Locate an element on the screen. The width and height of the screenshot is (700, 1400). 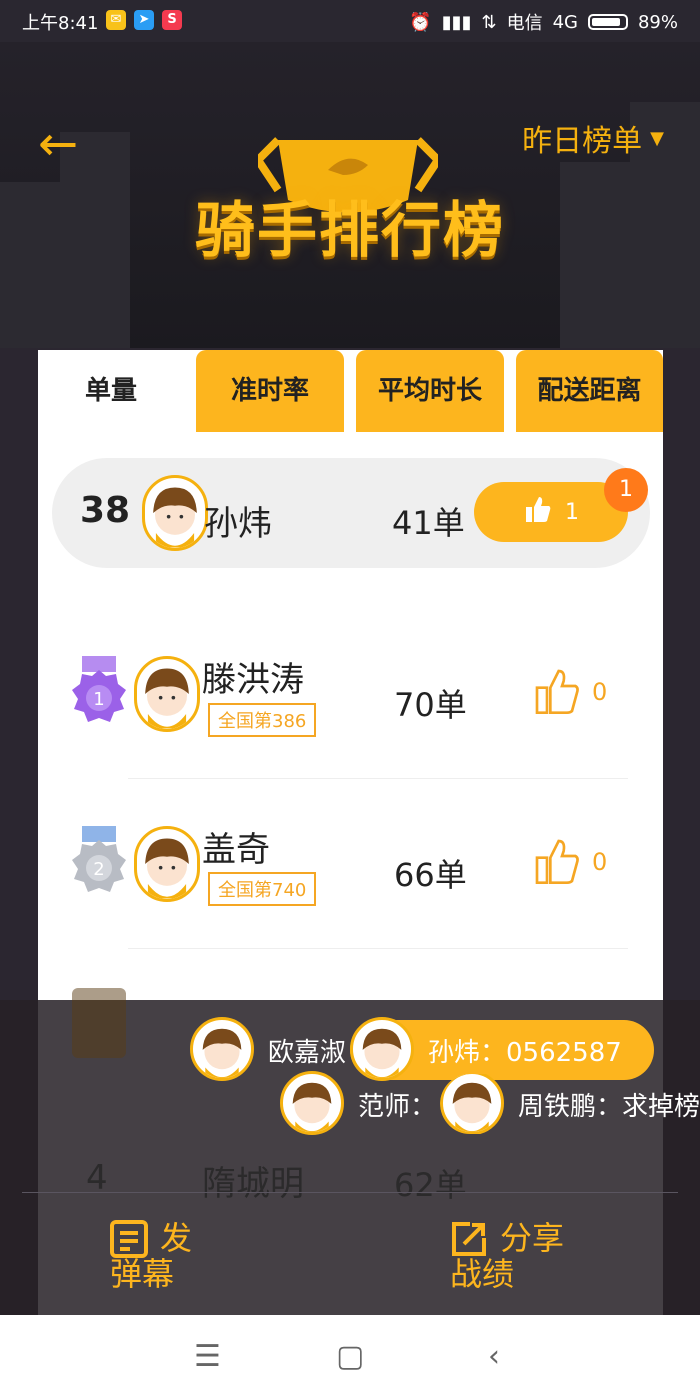
leader-1-national-rank: 全国第386 is located at coordinates (262, 720).